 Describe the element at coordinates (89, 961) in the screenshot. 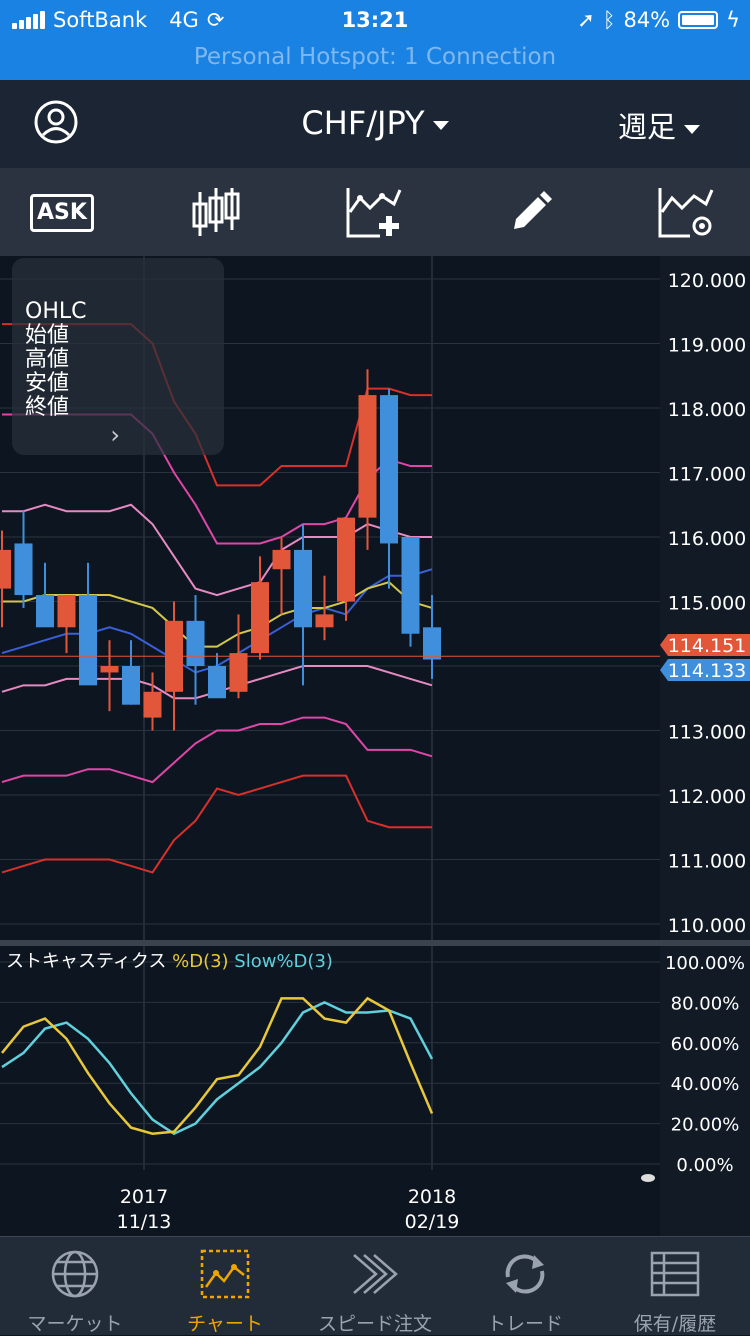

I see `stoch-title: ストキャスティクス` at that location.